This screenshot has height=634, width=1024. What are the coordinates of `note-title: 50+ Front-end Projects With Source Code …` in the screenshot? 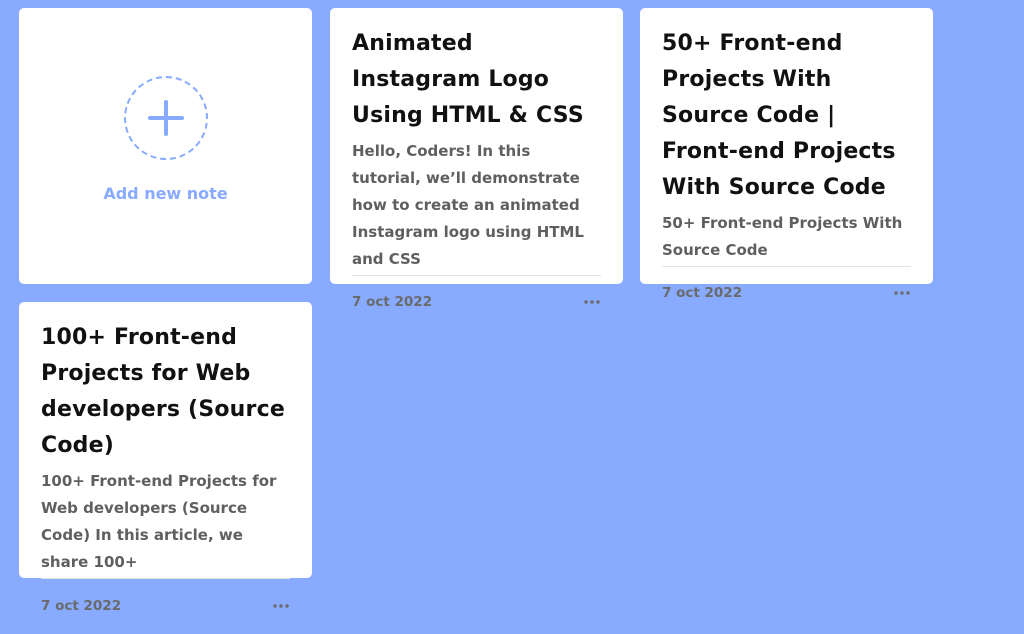 It's located at (779, 115).